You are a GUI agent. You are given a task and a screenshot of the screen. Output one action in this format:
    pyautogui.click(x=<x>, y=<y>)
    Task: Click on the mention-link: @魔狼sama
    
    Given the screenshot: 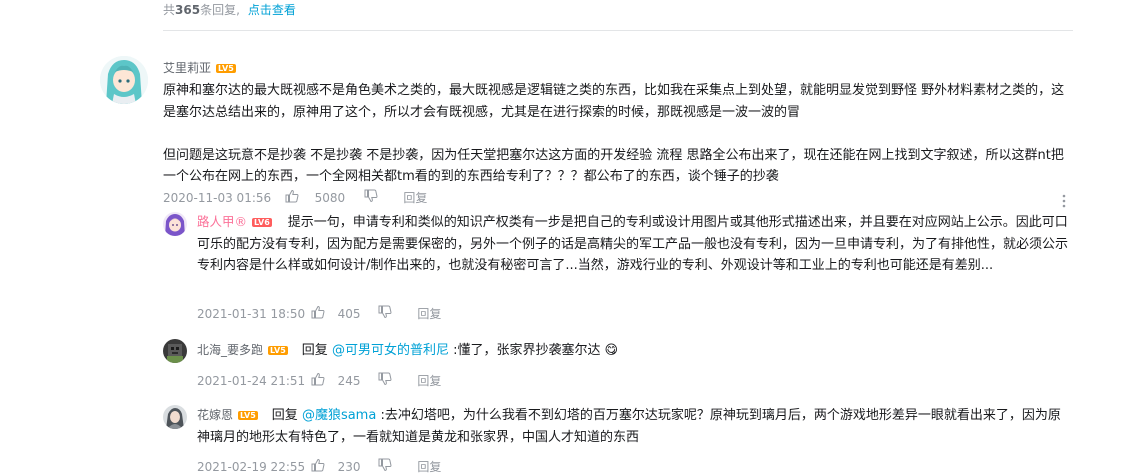 What is the action you would take?
    pyautogui.click(x=339, y=415)
    